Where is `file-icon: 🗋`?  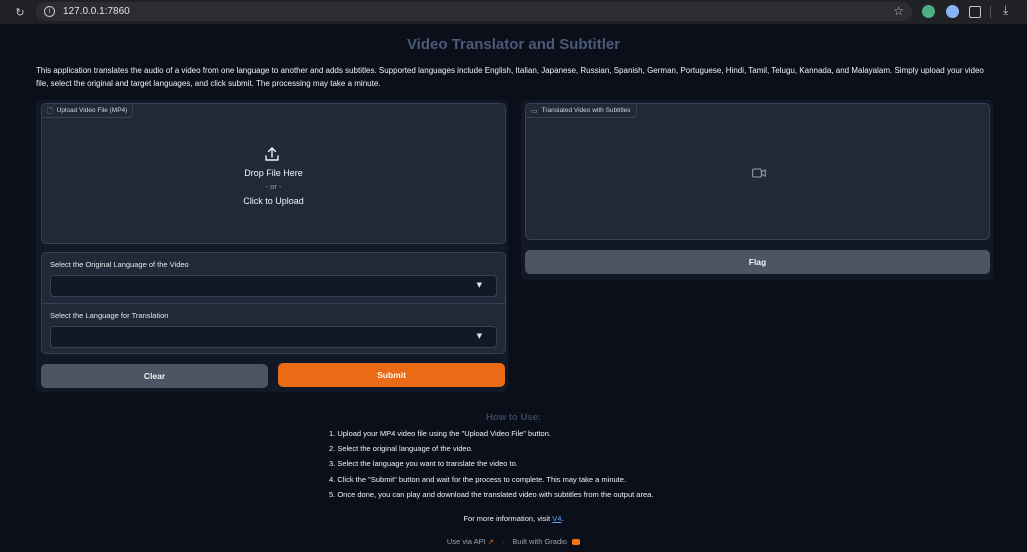 file-icon: 🗋 is located at coordinates (50, 110).